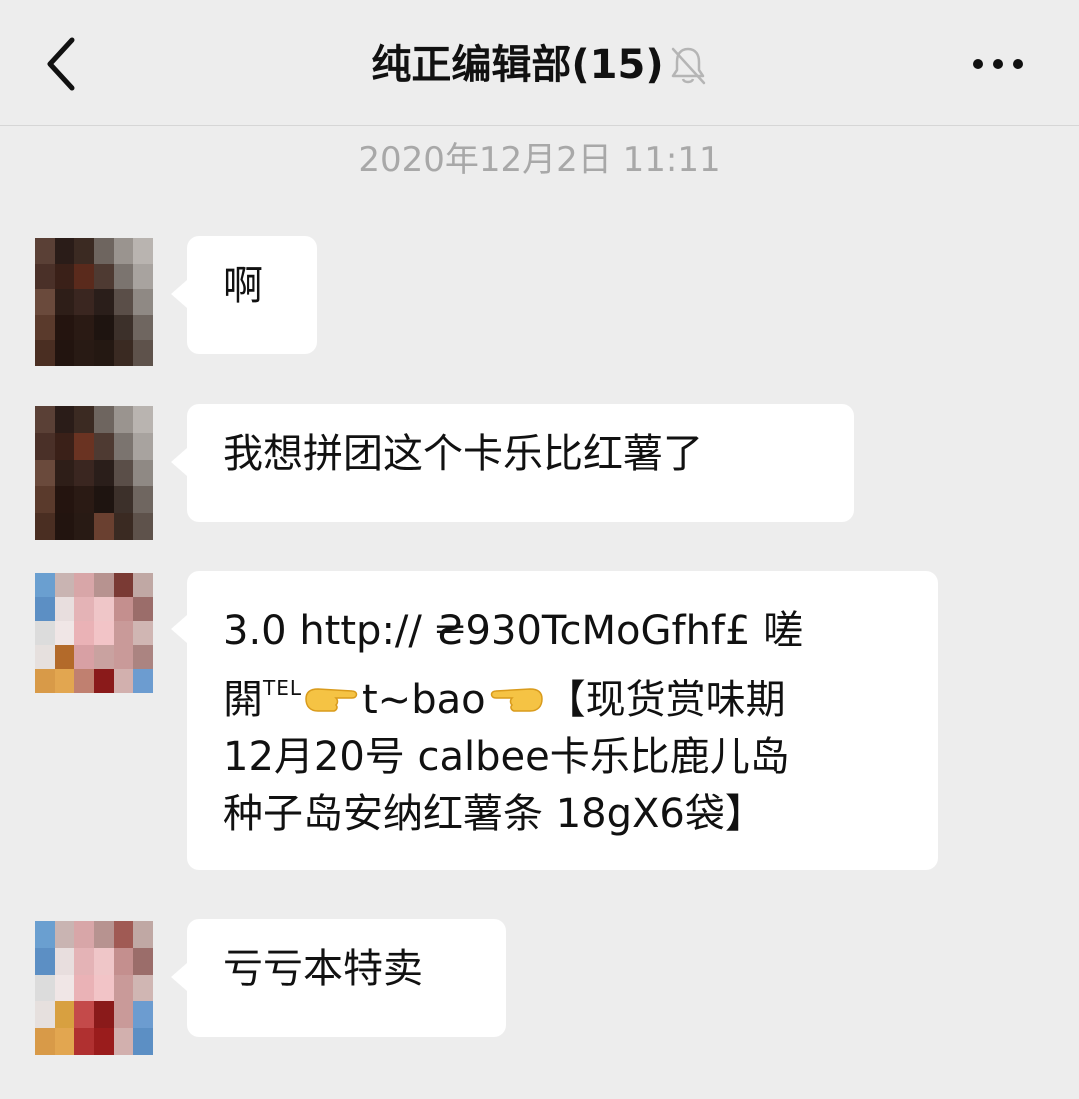  I want to click on message-fragment: 閞, so click(243, 700).